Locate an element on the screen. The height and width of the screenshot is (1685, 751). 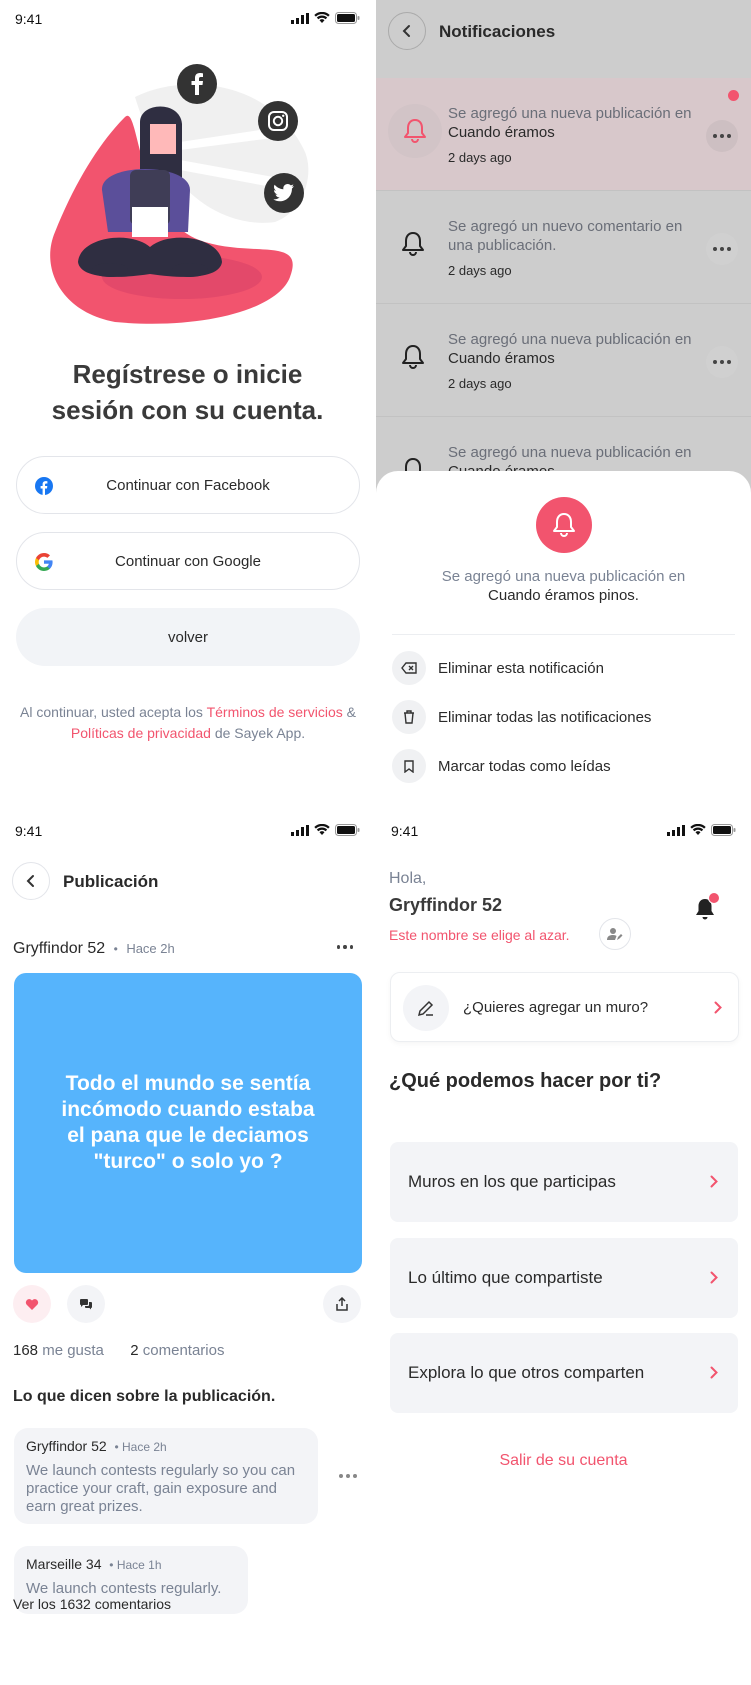
chat-icon is located at coordinates (86, 1304).